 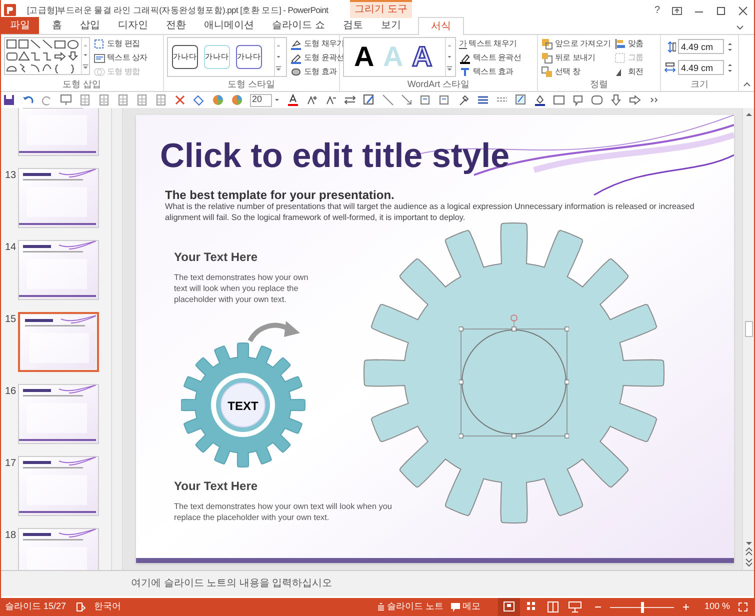 I want to click on normal-view-icon, so click(x=509, y=607).